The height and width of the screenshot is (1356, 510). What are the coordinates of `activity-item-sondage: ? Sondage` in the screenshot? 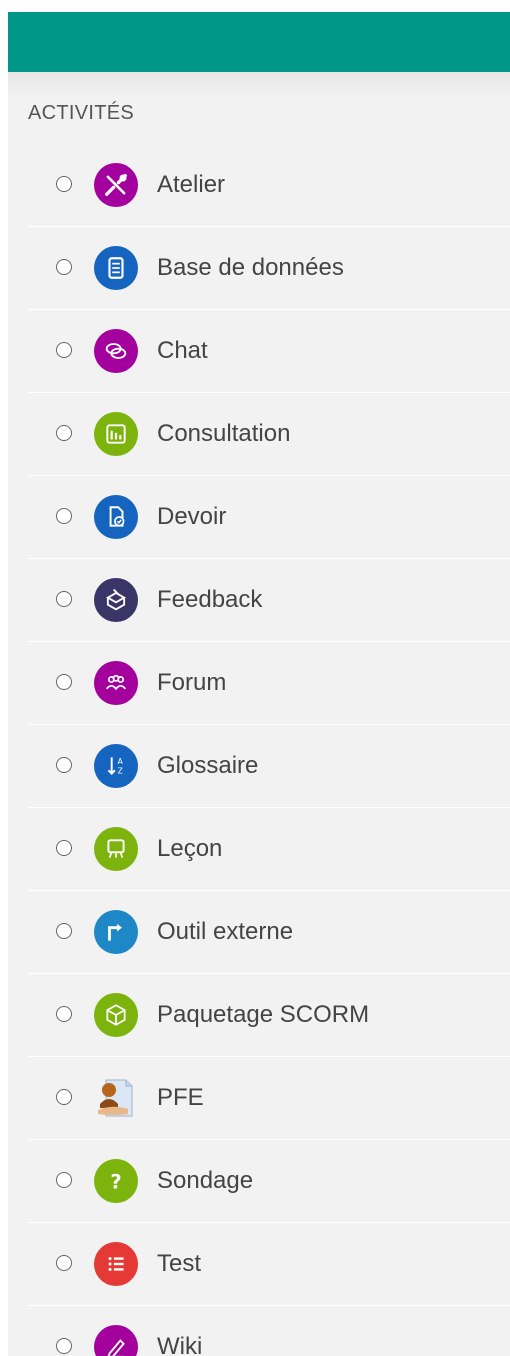 It's located at (269, 1181).